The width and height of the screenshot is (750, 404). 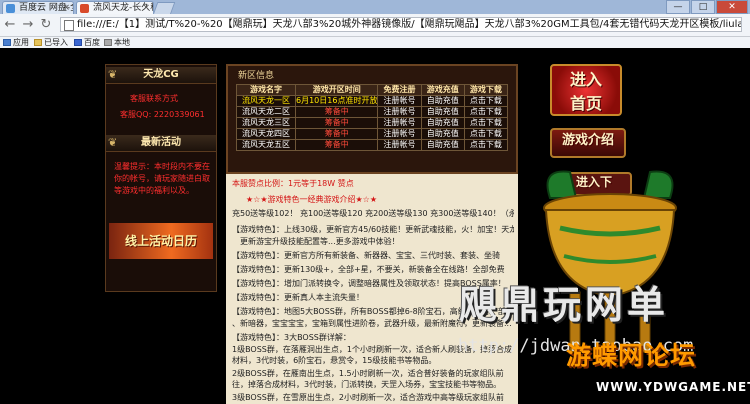 I want to click on service-qq: 客服QQ: 2220339061, so click(x=162, y=114).